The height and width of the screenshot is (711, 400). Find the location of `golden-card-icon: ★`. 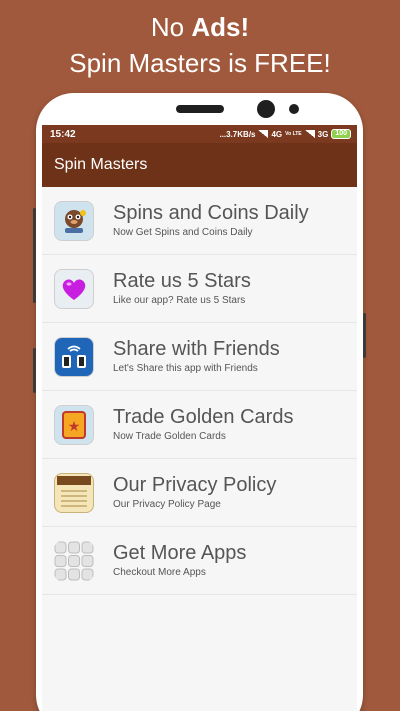

golden-card-icon: ★ is located at coordinates (74, 424).